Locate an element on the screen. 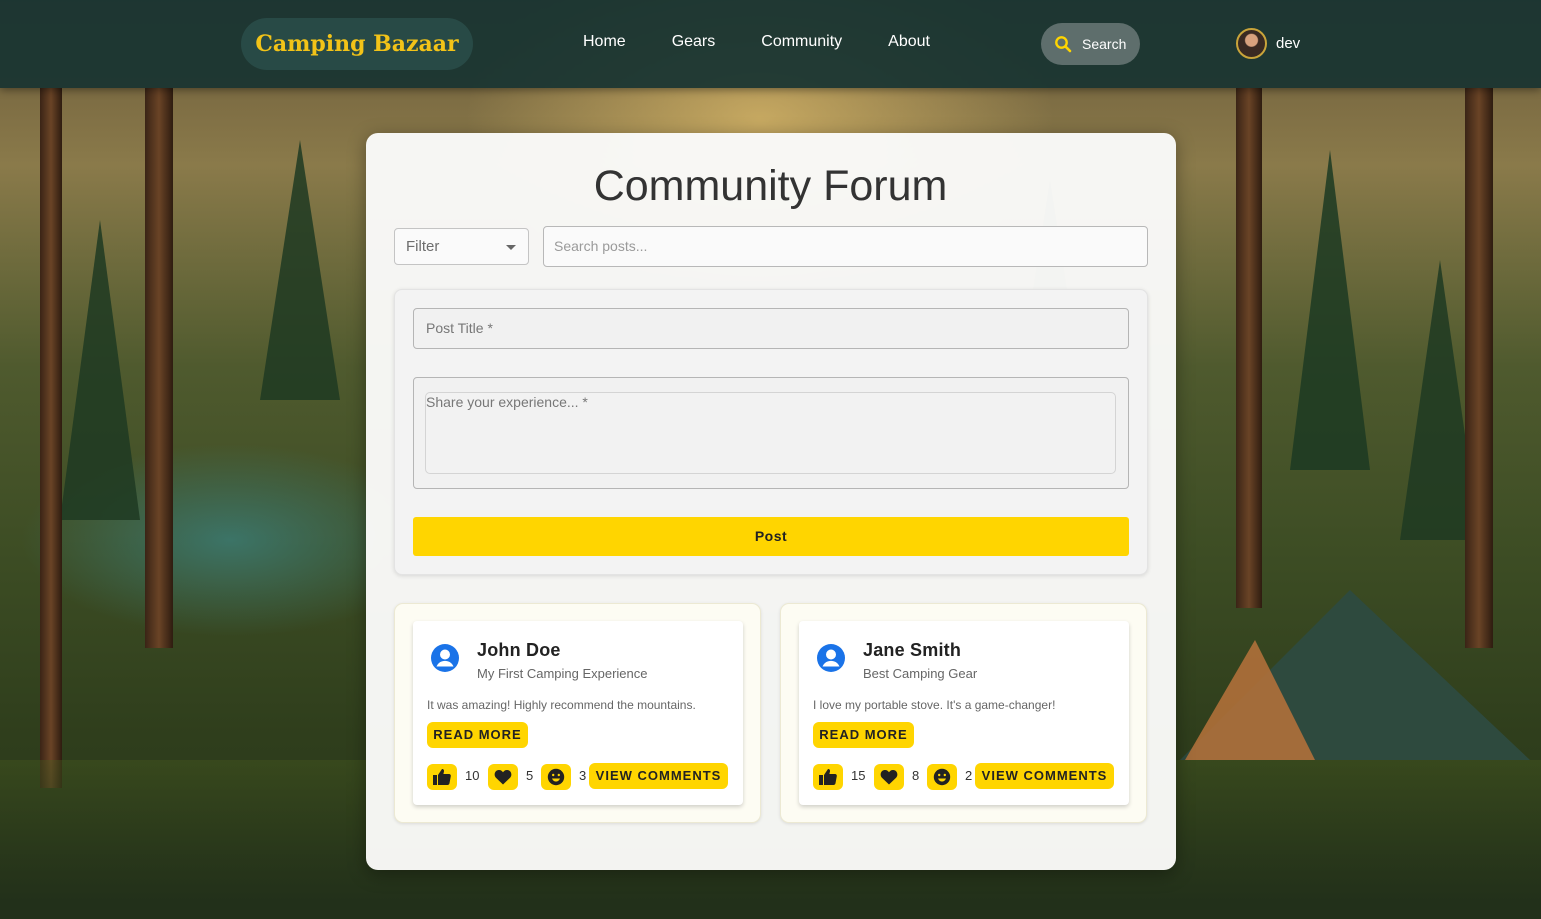 The image size is (1541, 919). nav-link-about: About is located at coordinates (909, 42).